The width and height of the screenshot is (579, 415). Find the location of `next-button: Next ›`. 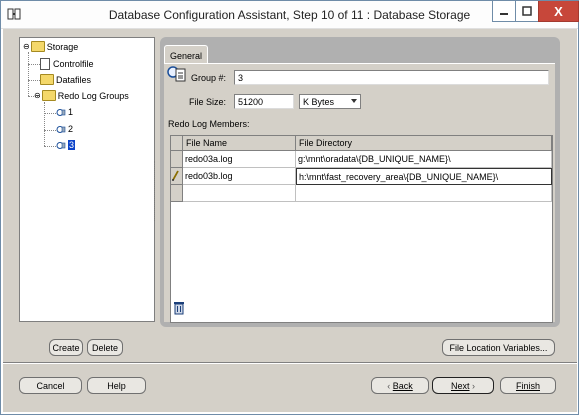

next-button: Next › is located at coordinates (463, 385).